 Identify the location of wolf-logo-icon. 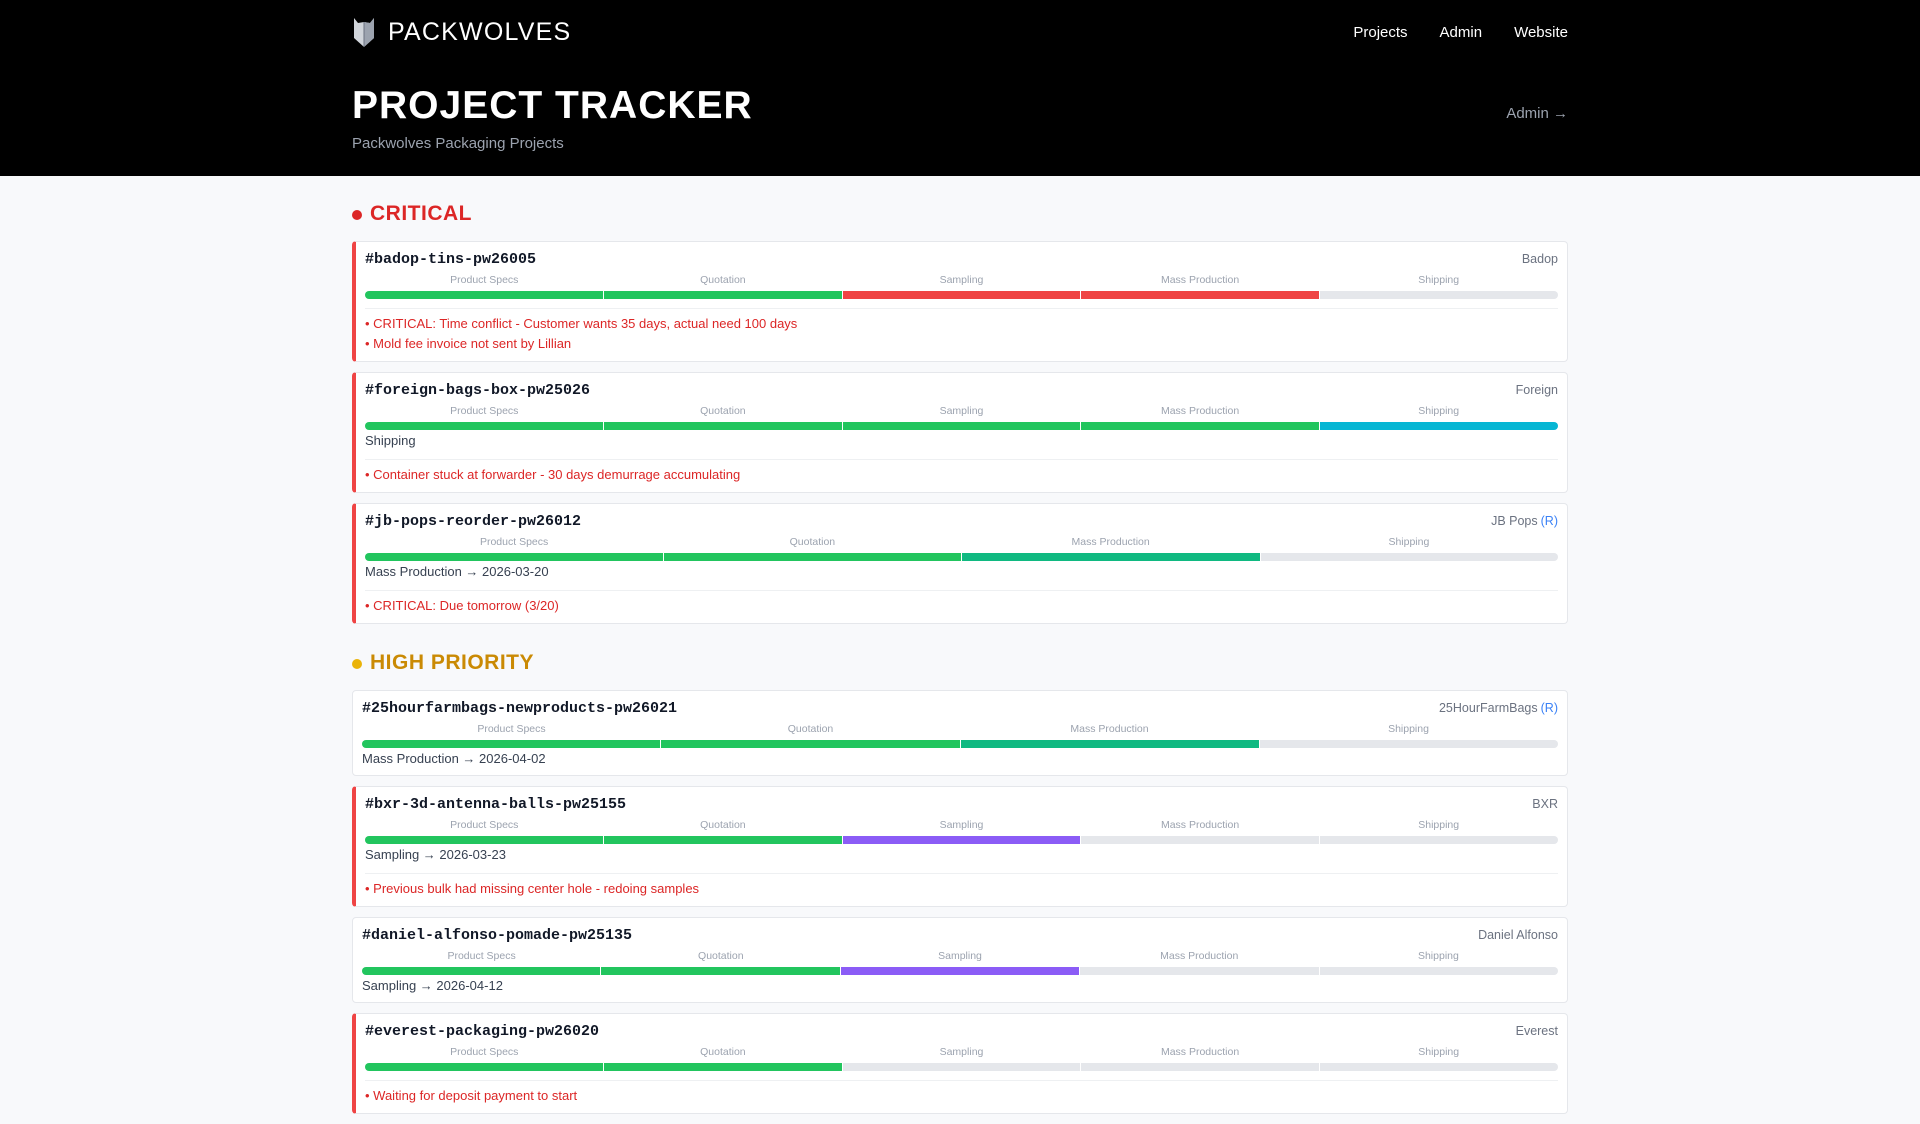
(364, 32).